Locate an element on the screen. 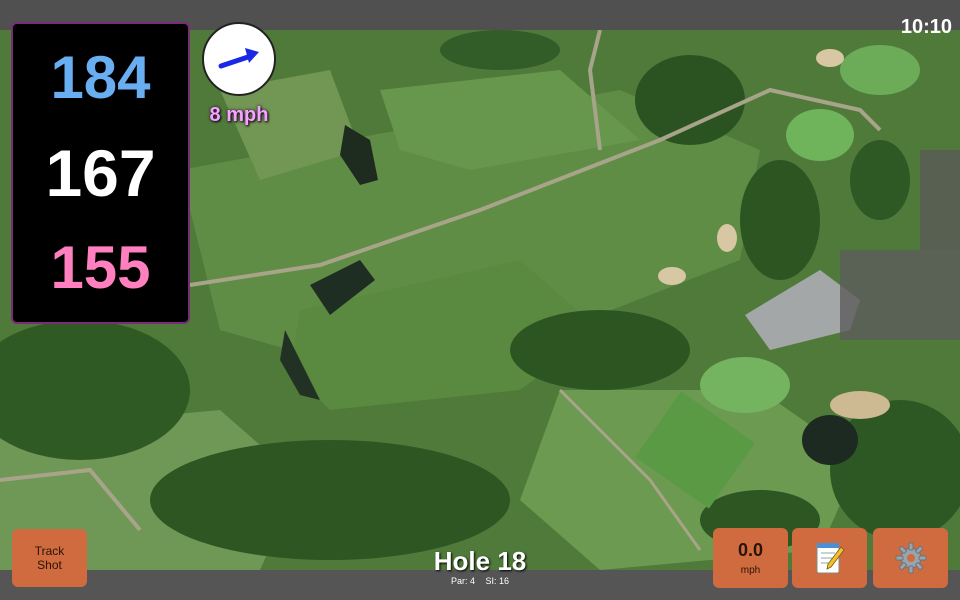  track-shot-label-line1: Track is located at coordinates (49, 550).